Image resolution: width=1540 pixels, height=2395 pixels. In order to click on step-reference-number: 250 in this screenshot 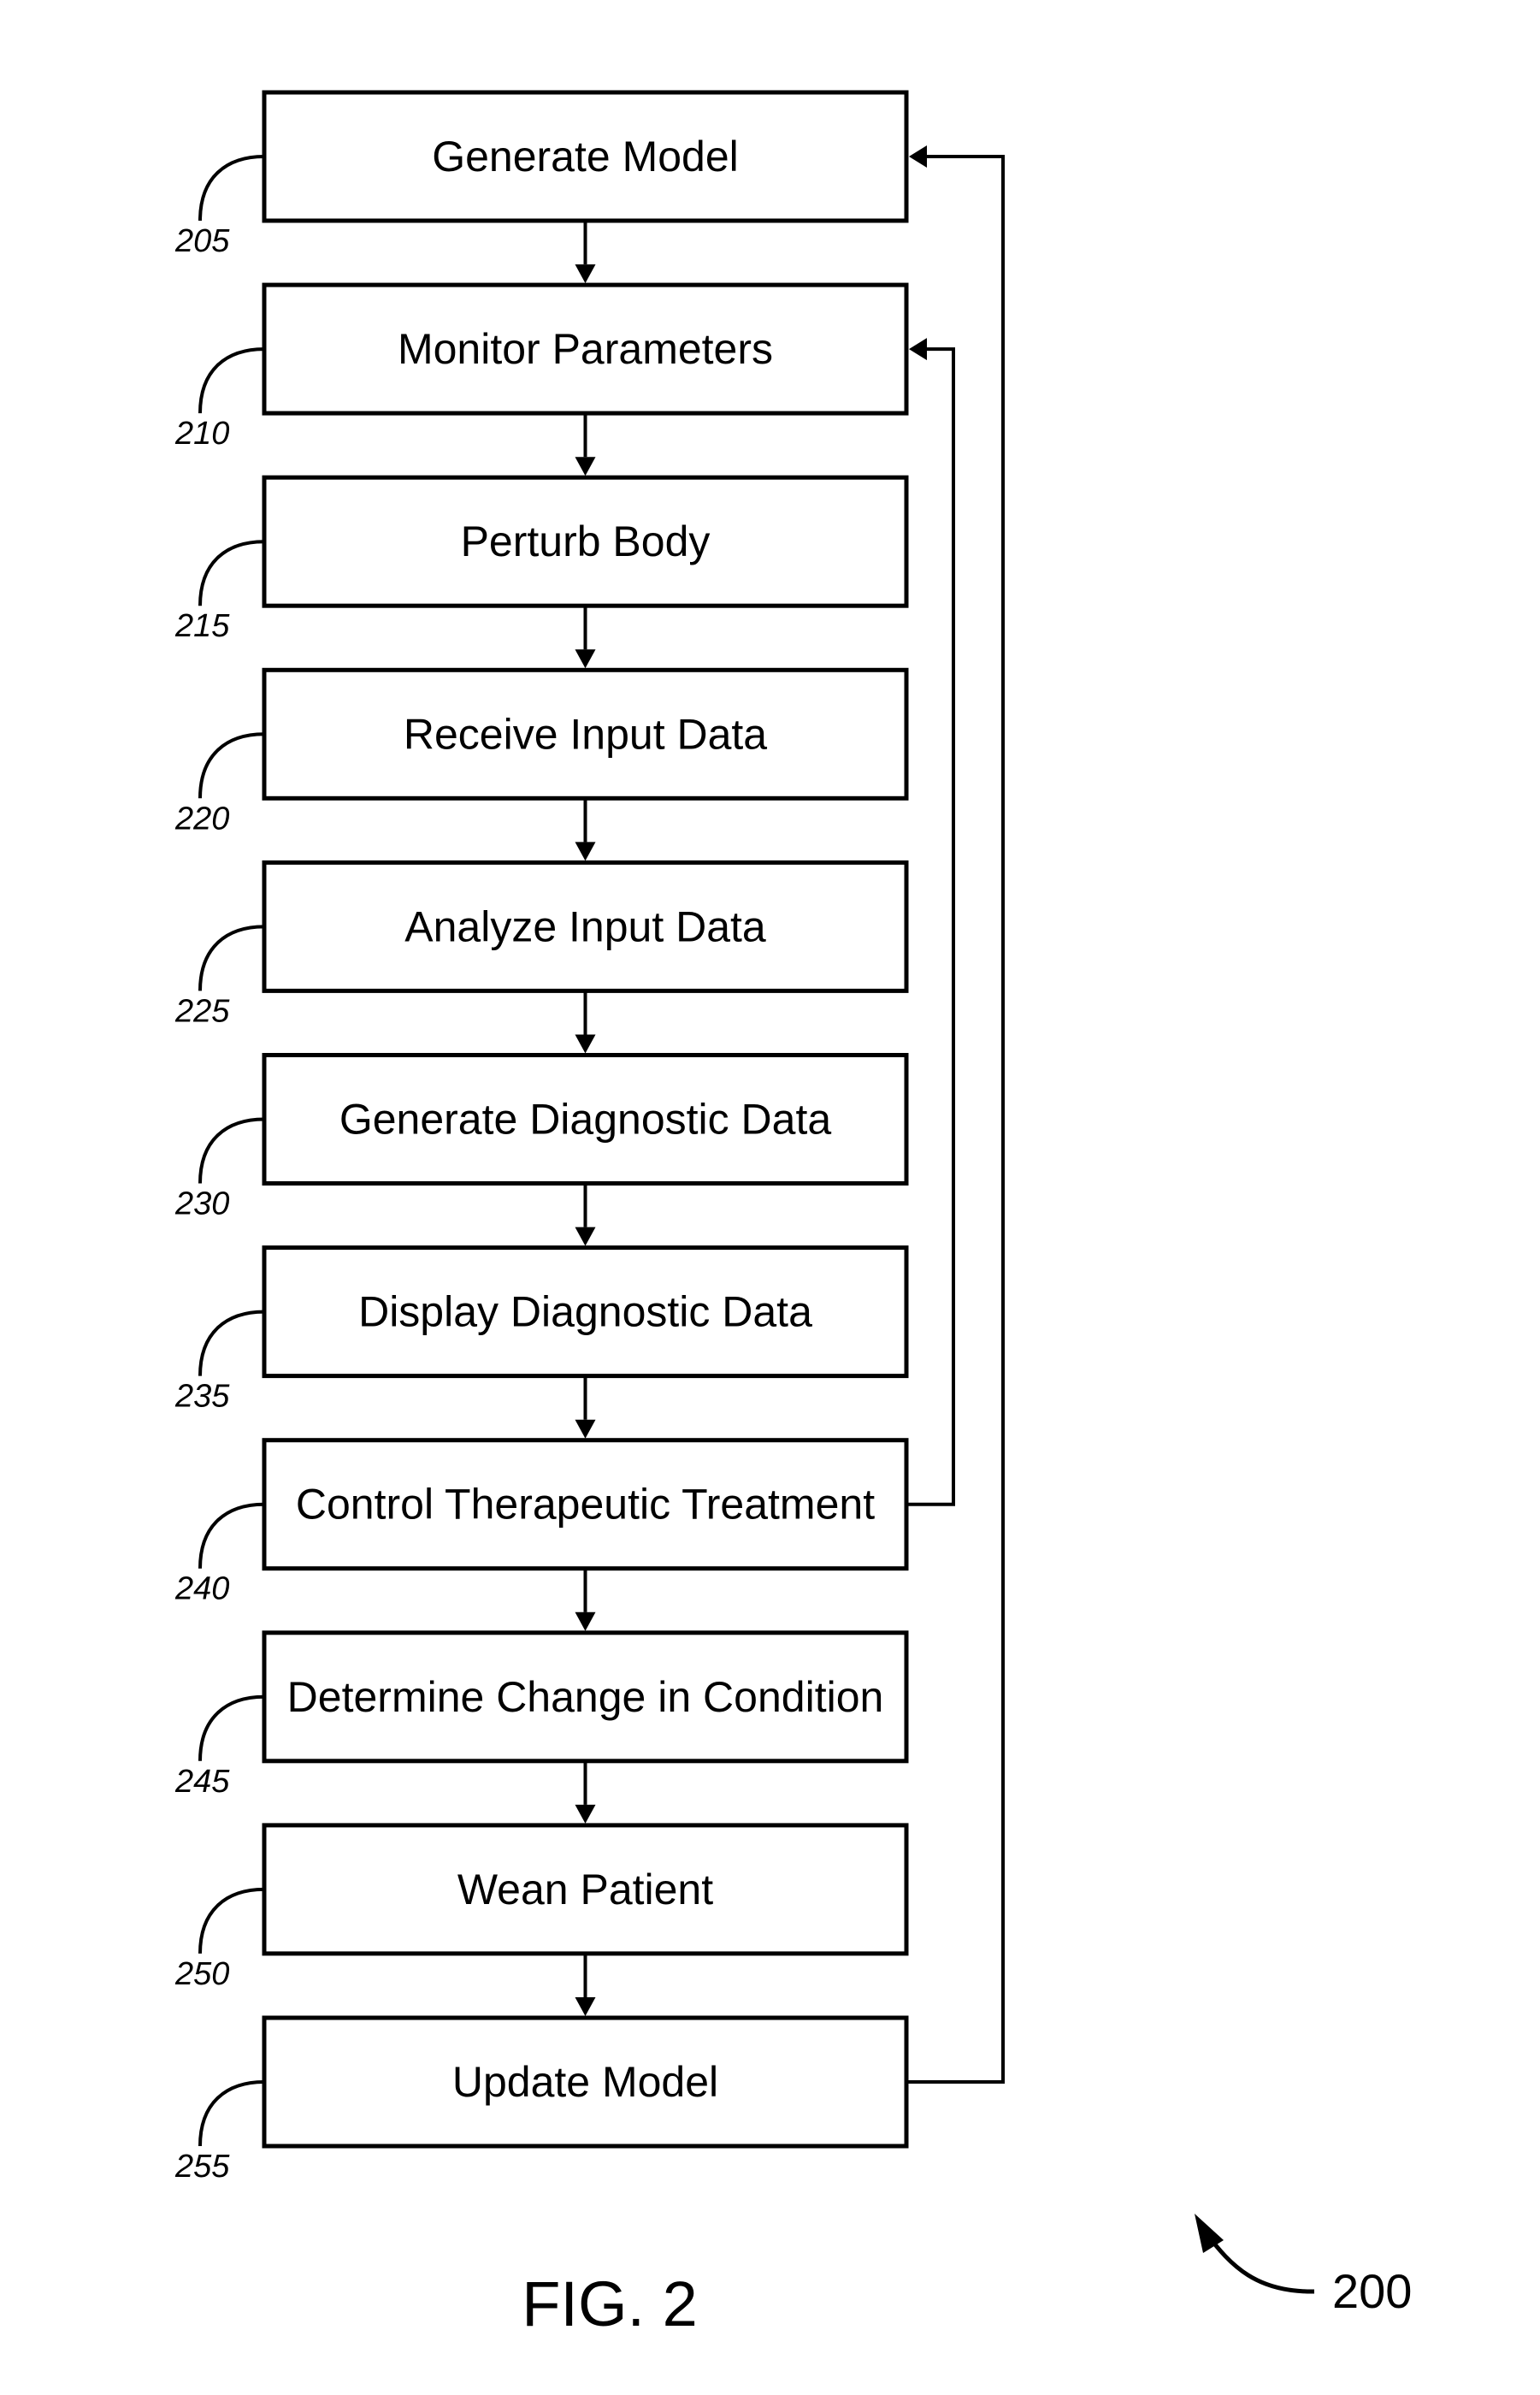, I will do `click(202, 1974)`.